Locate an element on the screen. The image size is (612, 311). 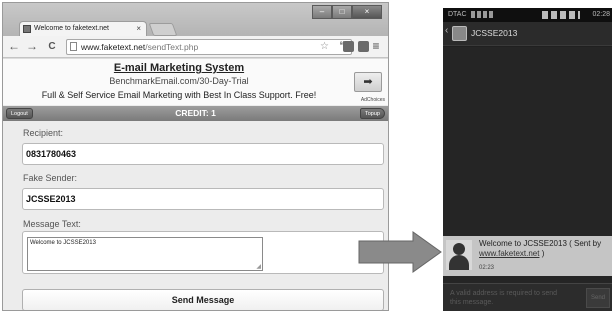
window-controls: – □ × is located at coordinates (347, 12).